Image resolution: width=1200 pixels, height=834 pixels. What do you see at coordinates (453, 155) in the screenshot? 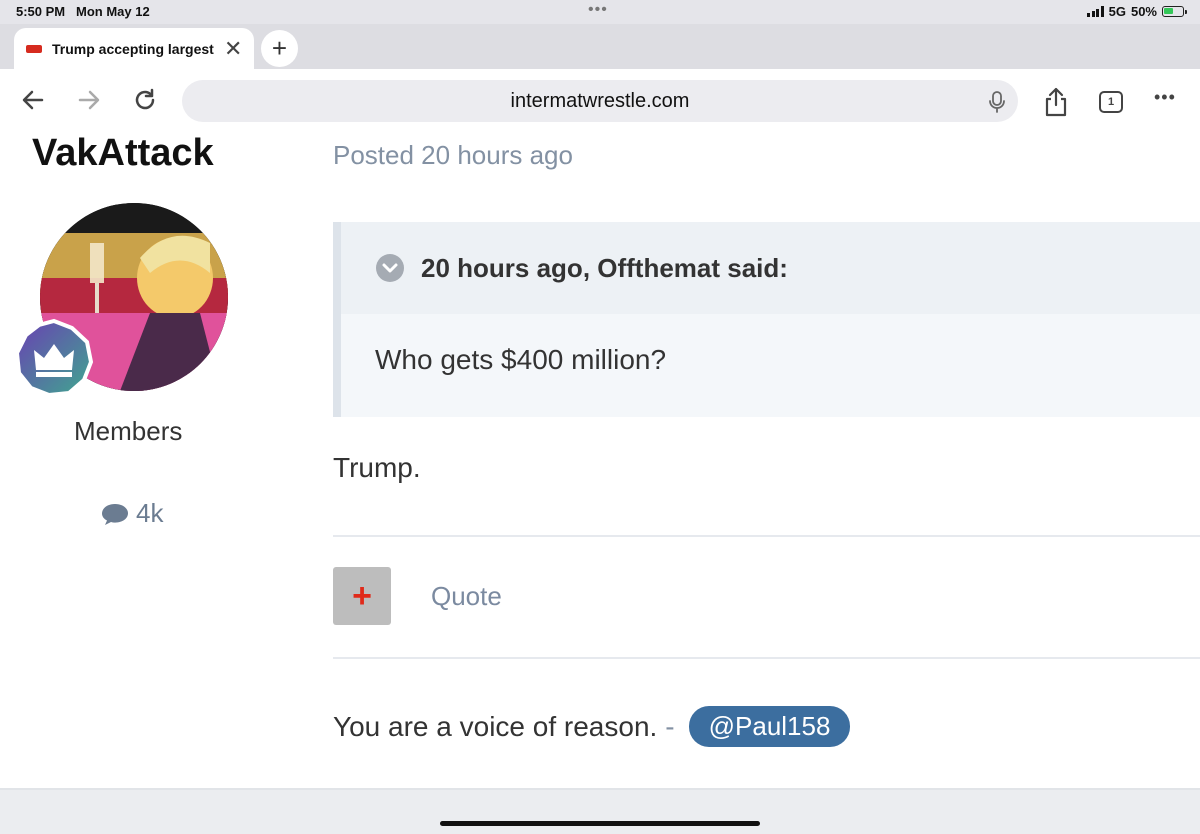
I see `post-timestamp: Posted 20 hours ago` at bounding box center [453, 155].